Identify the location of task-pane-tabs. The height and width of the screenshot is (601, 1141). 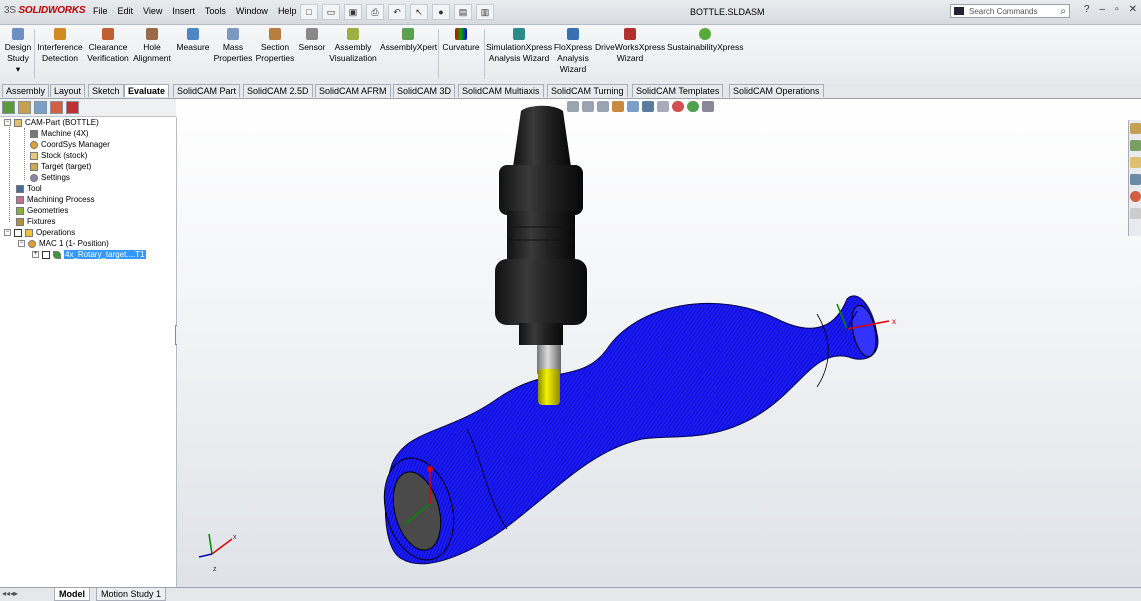
(1134, 178).